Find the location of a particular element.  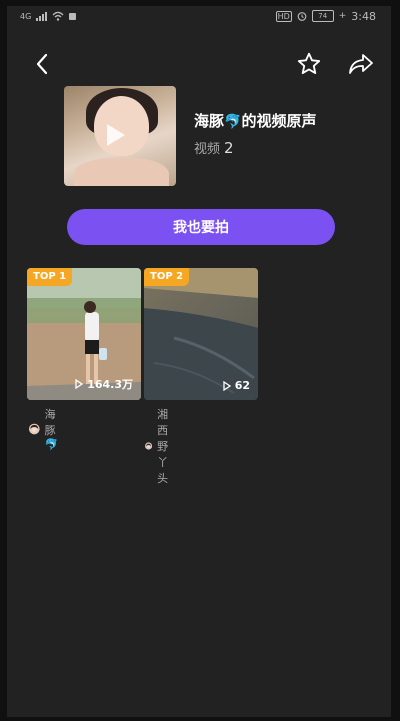

notification-icon is located at coordinates (73, 16).